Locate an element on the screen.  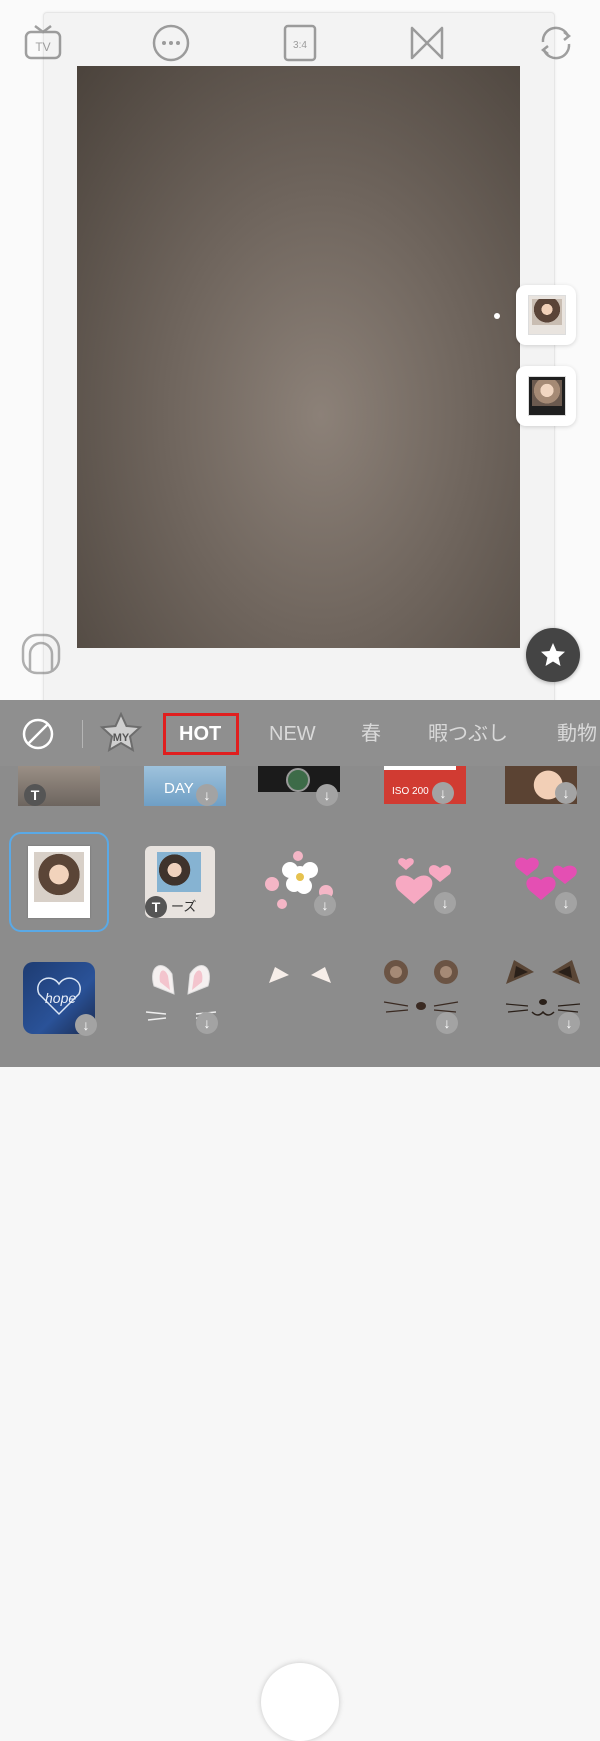
tab-new: NEW is located at coordinates (292, 734).